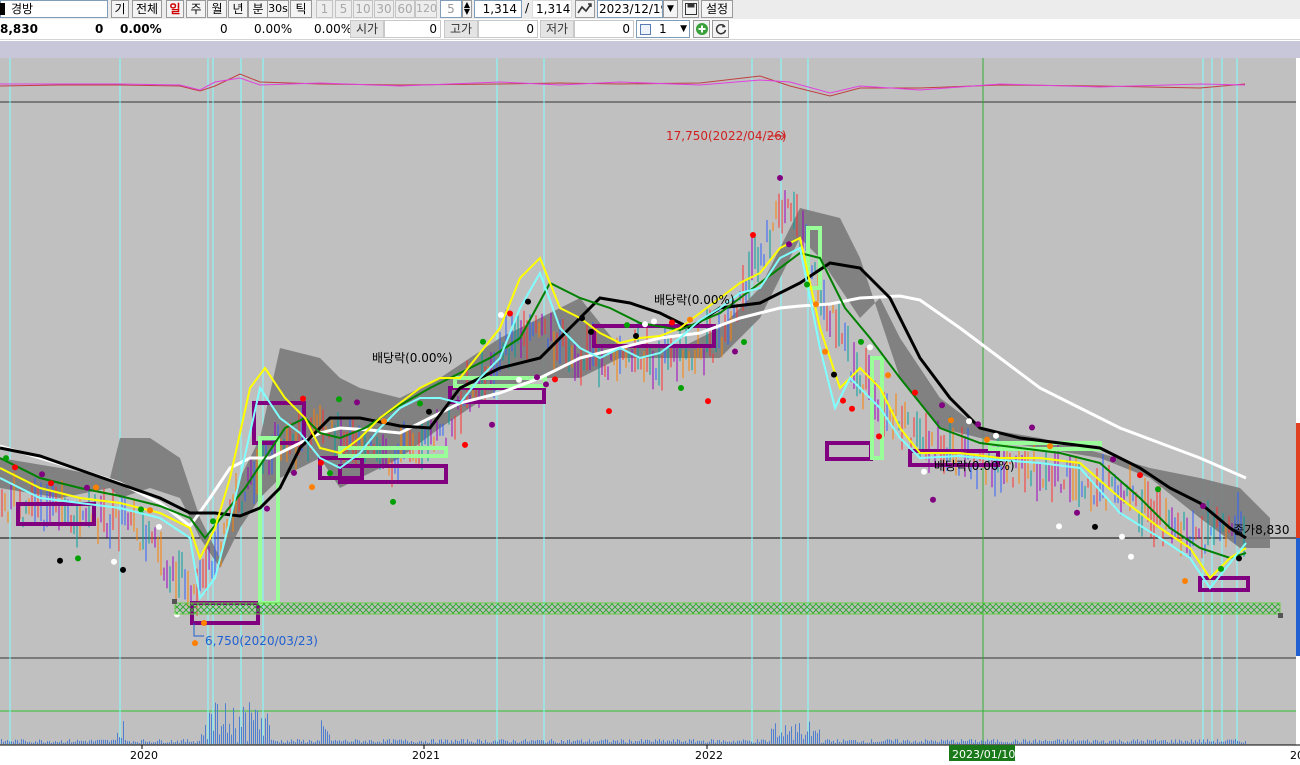  What do you see at coordinates (238, 9) in the screenshot?
I see `period-year-button: 년` at bounding box center [238, 9].